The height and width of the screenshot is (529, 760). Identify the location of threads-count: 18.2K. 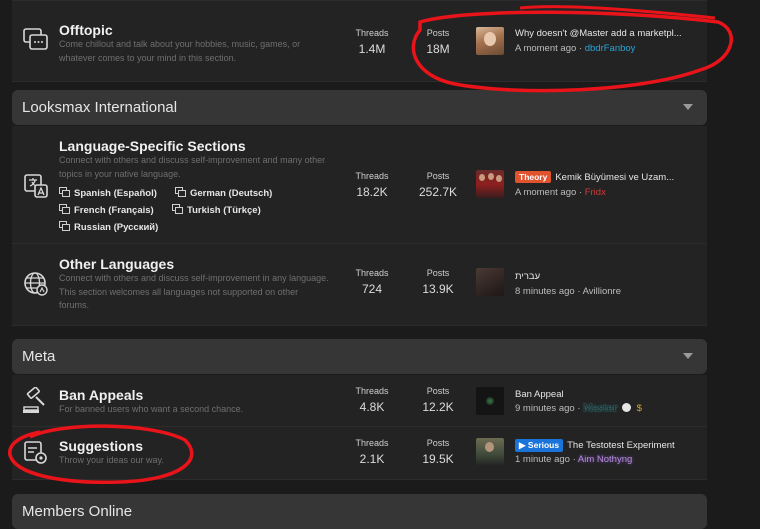
(372, 192).